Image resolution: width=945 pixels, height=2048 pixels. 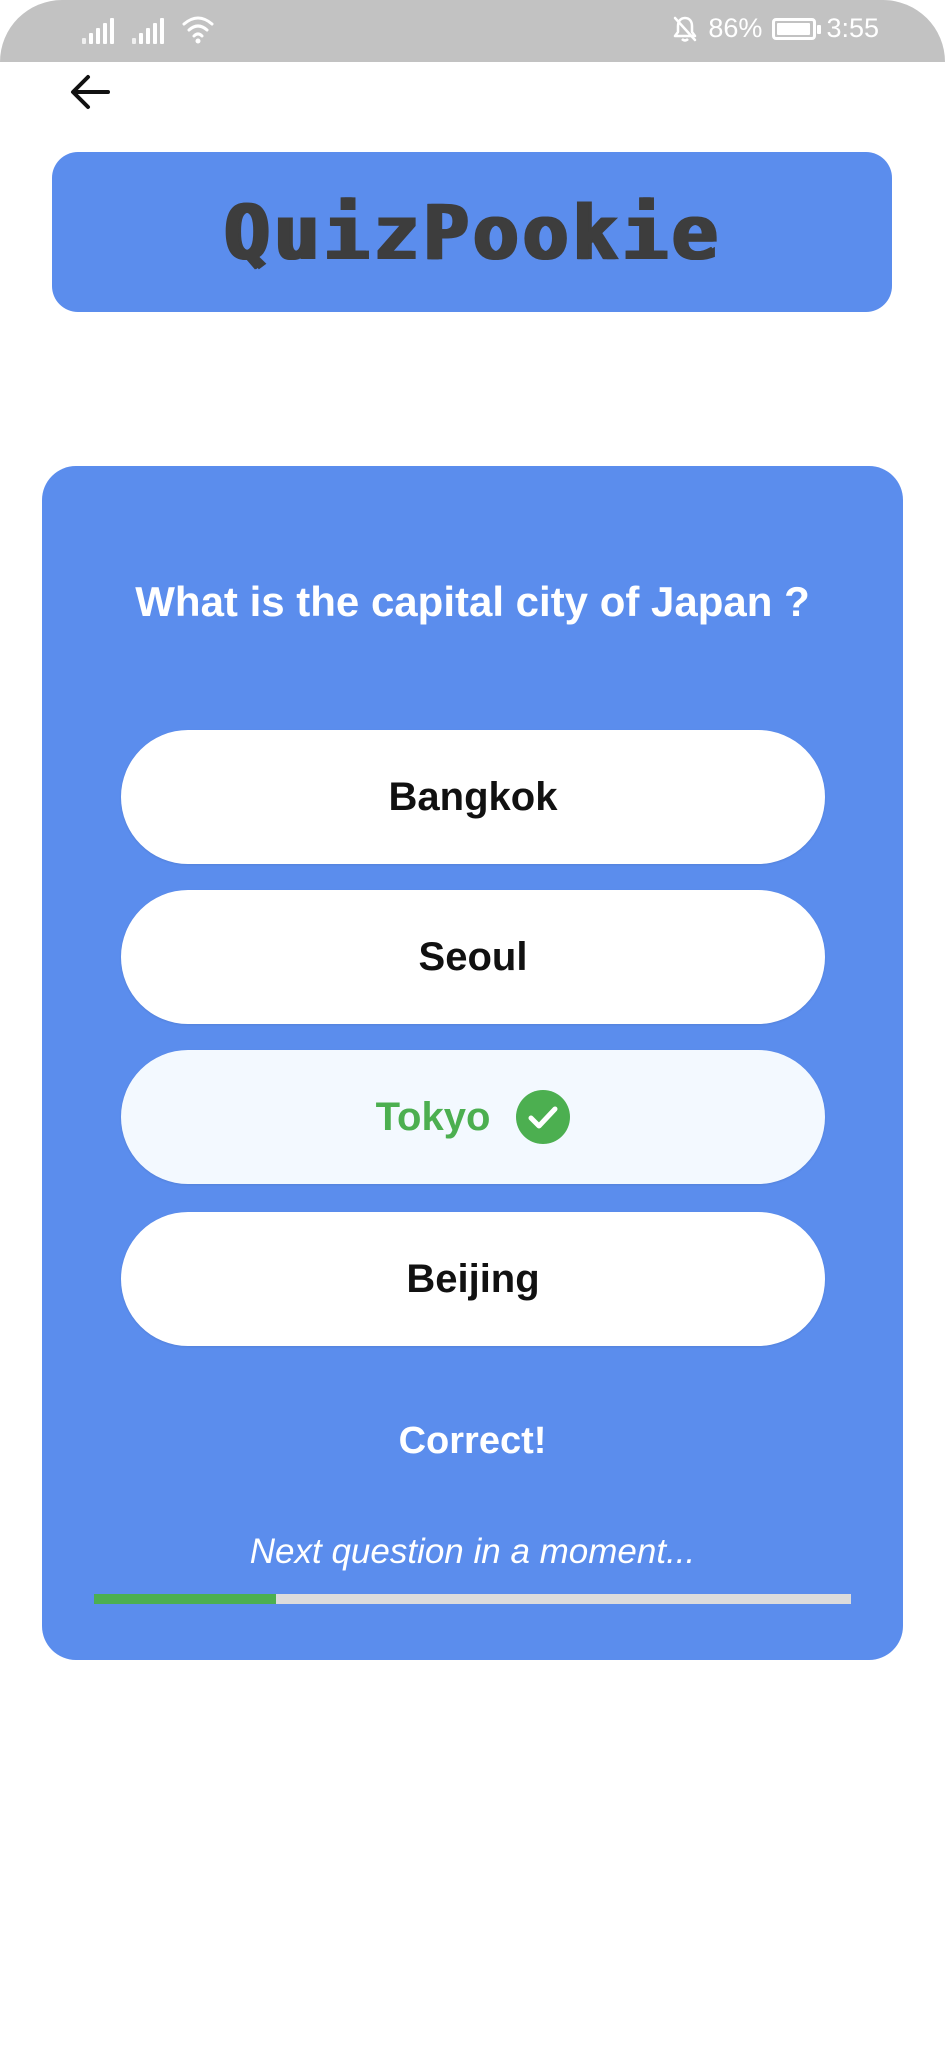 I want to click on check-circle-icon, so click(x=543, y=1117).